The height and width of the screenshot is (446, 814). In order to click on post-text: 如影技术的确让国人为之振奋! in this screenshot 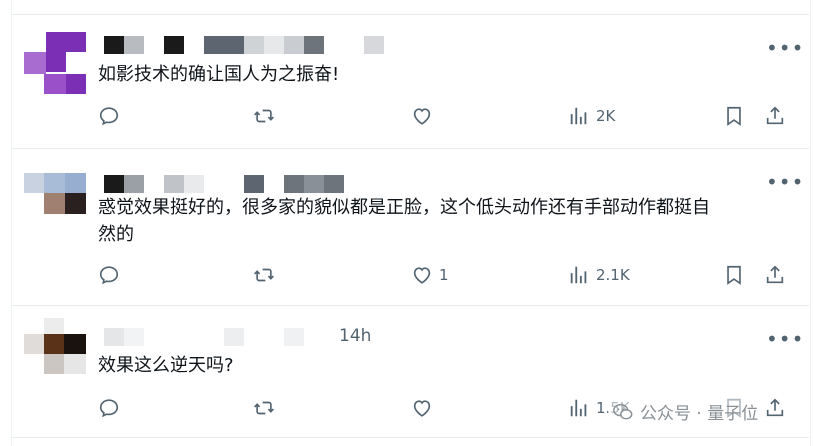, I will do `click(219, 74)`.